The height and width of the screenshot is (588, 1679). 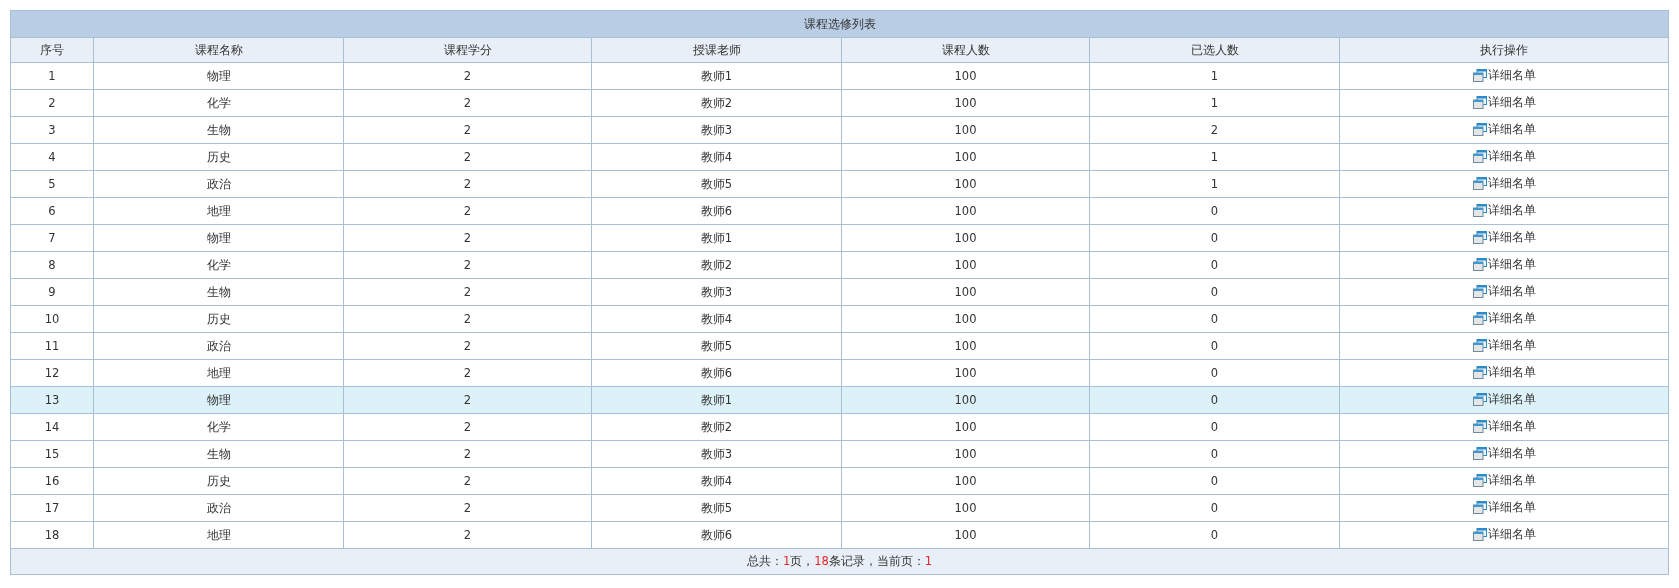 I want to click on table-cell: 11, so click(x=52, y=346).